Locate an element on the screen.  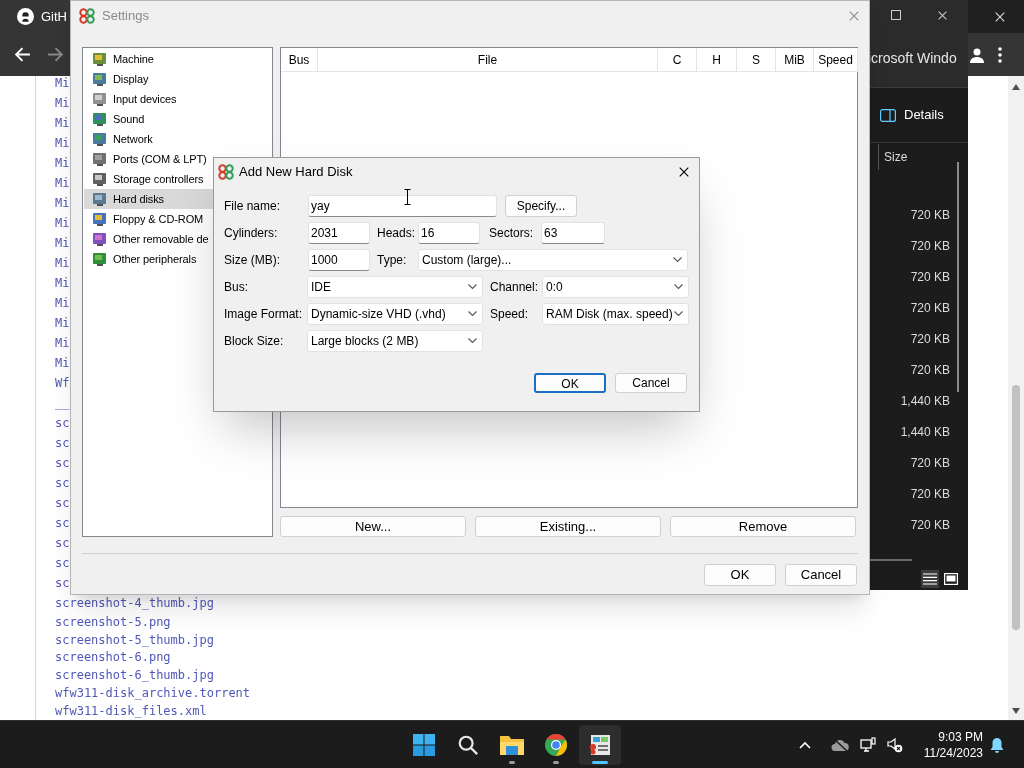
column-header: File is located at coordinates (488, 60).